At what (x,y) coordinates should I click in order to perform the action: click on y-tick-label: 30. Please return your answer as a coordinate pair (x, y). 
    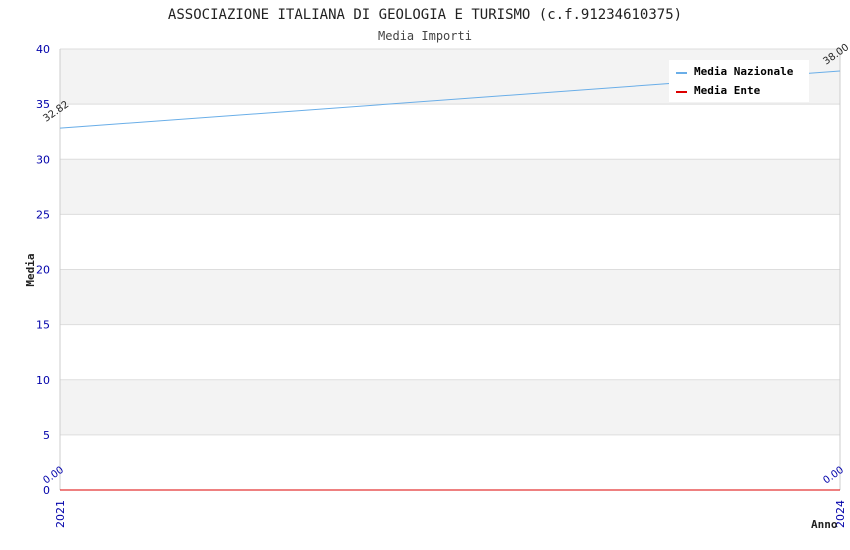
    Looking at the image, I should click on (43, 159).